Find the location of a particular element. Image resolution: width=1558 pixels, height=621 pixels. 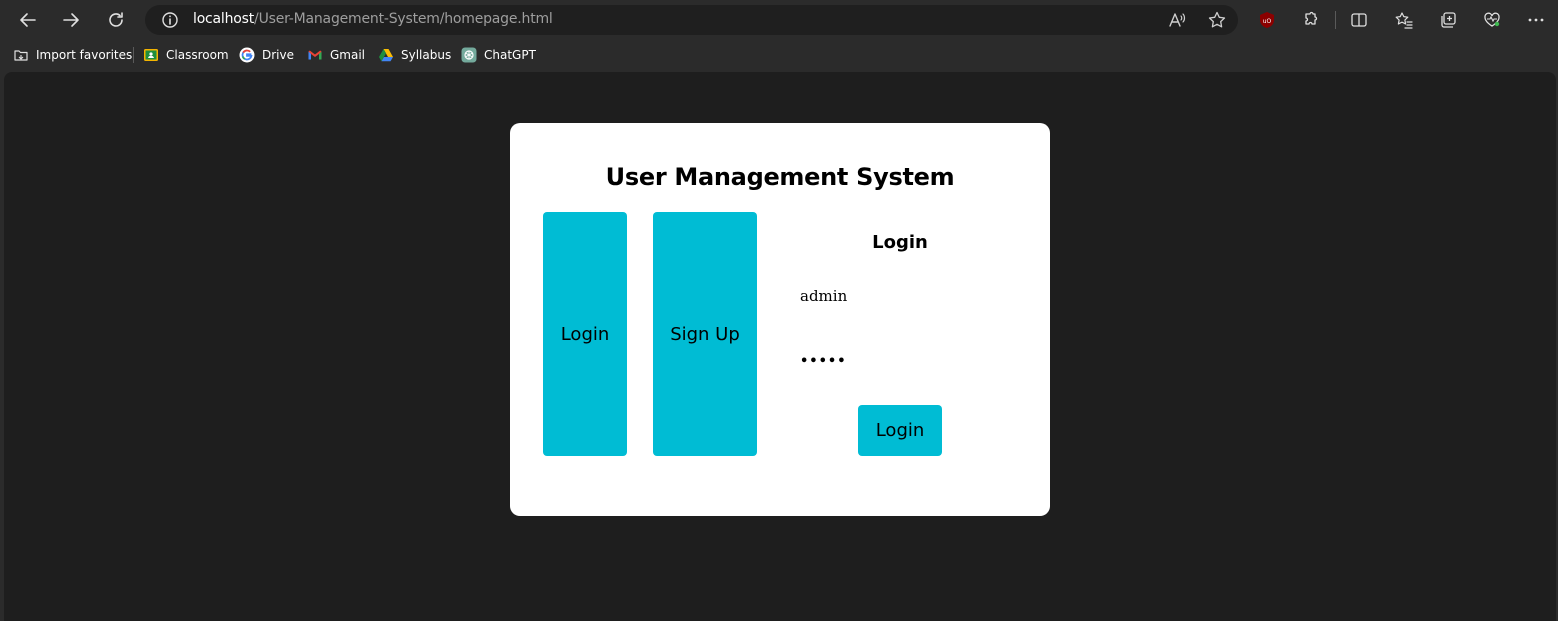

more-options-button is located at coordinates (1536, 20).